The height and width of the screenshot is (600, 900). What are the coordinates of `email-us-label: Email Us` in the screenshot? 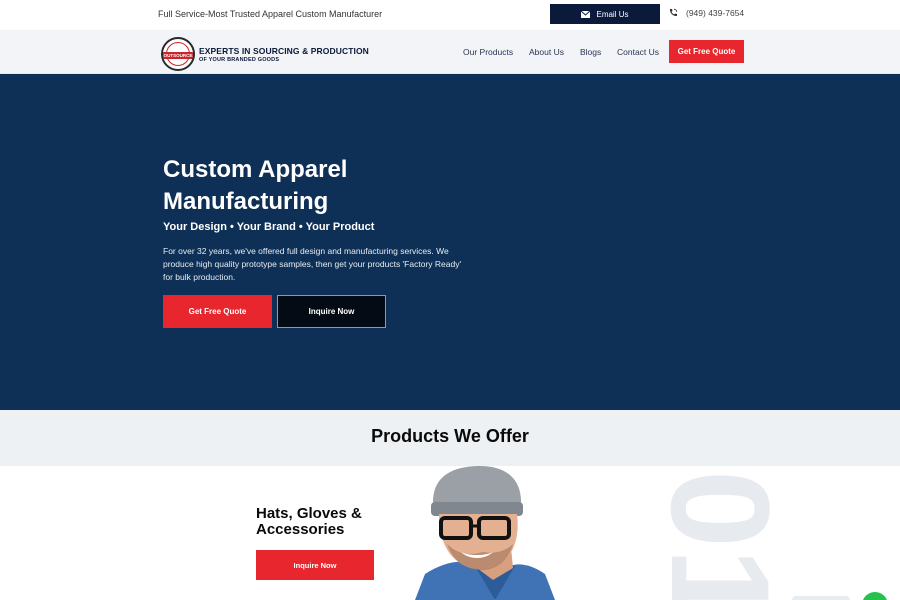 It's located at (612, 14).